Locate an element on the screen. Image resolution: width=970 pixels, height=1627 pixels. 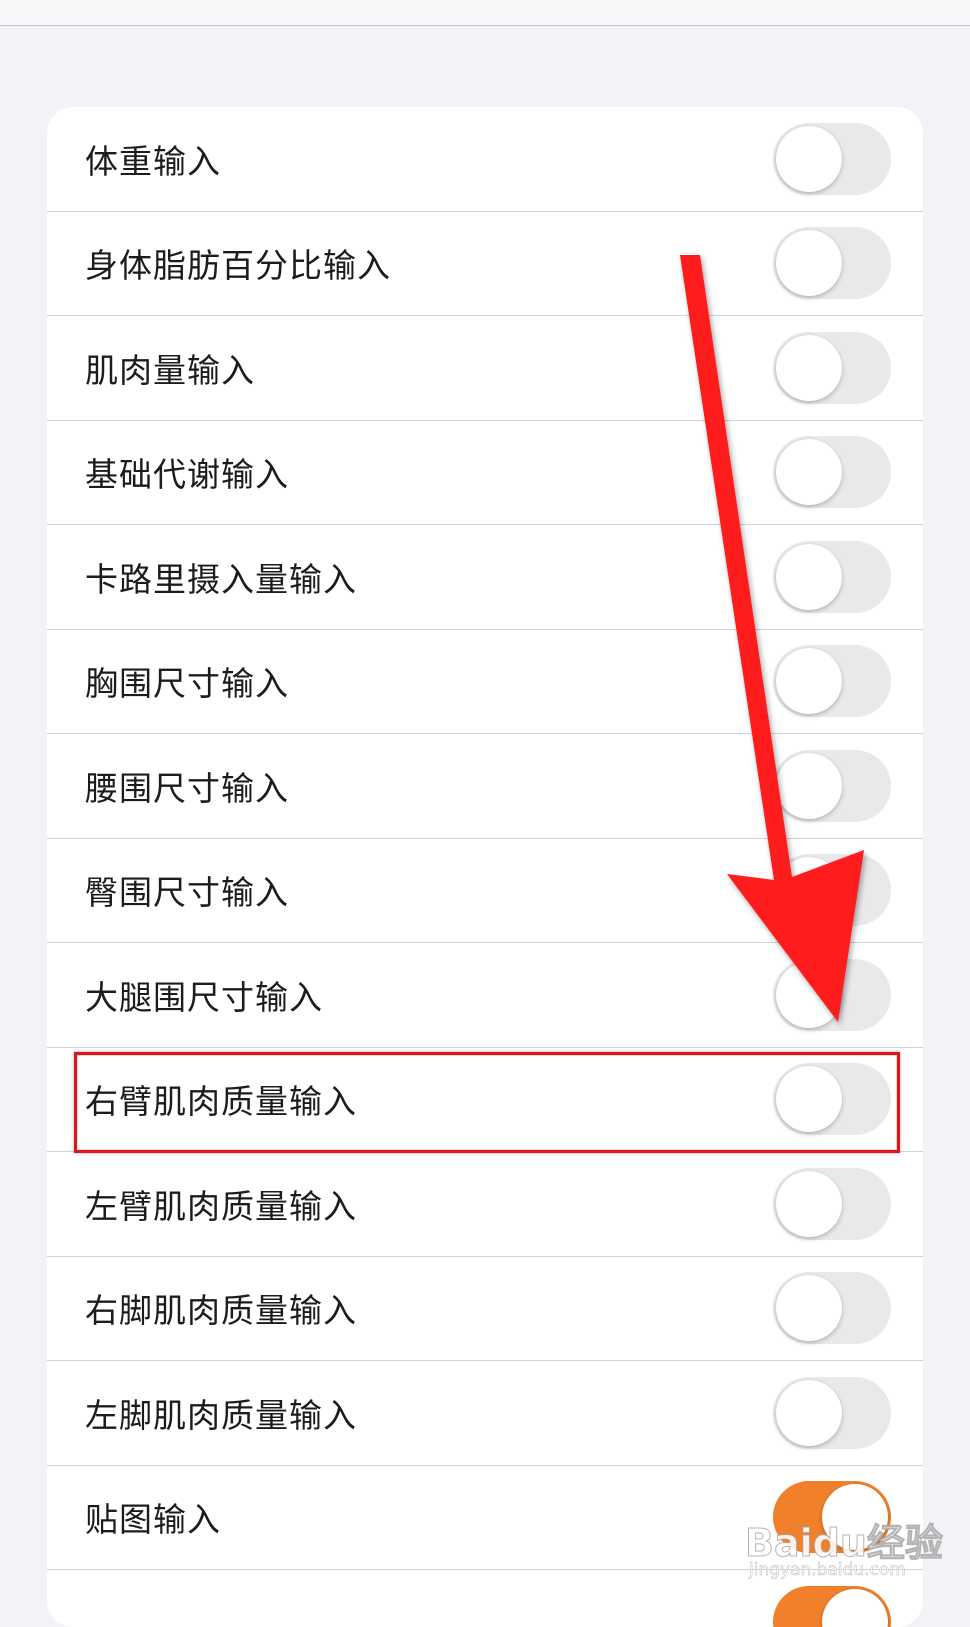
setting-row-chest: 胸围尺寸输入 is located at coordinates (485, 682).